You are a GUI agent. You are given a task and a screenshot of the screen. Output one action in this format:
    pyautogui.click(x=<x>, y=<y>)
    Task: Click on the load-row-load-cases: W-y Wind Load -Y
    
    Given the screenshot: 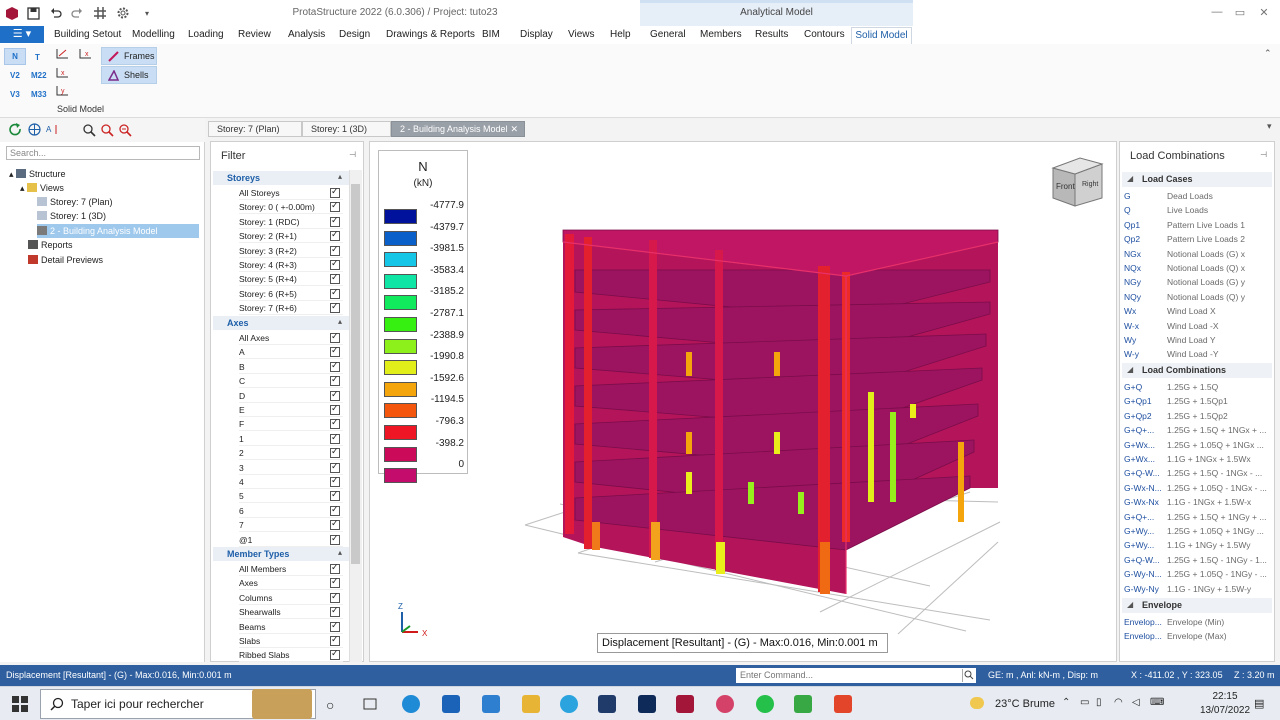 What is the action you would take?
    pyautogui.click(x=1171, y=354)
    